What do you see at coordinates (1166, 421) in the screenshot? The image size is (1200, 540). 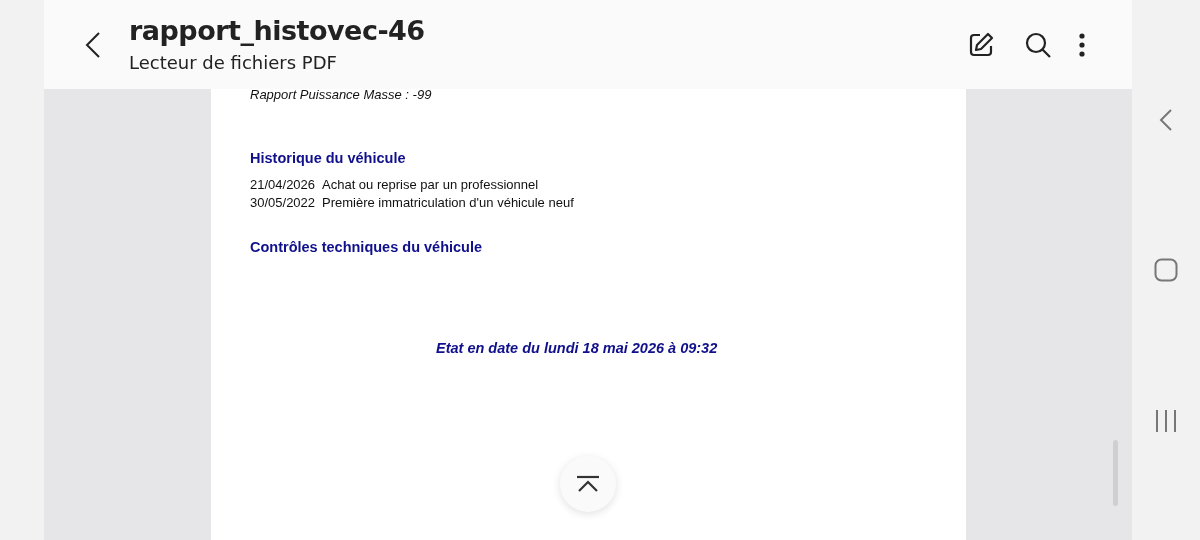 I see `recents-icon` at bounding box center [1166, 421].